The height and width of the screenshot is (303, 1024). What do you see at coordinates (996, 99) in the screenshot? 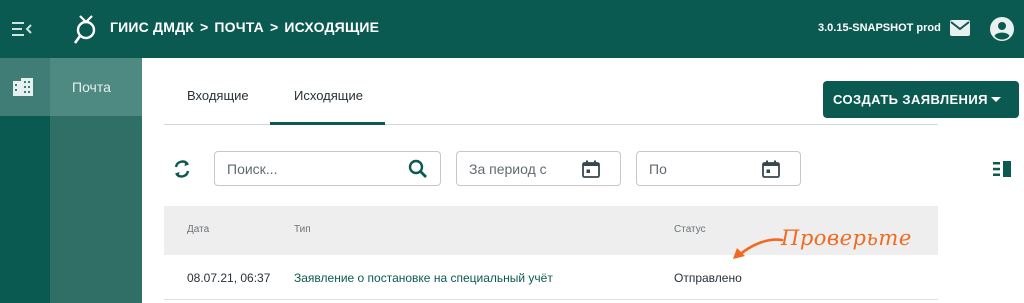
I see `chevron-down-icon` at bounding box center [996, 99].